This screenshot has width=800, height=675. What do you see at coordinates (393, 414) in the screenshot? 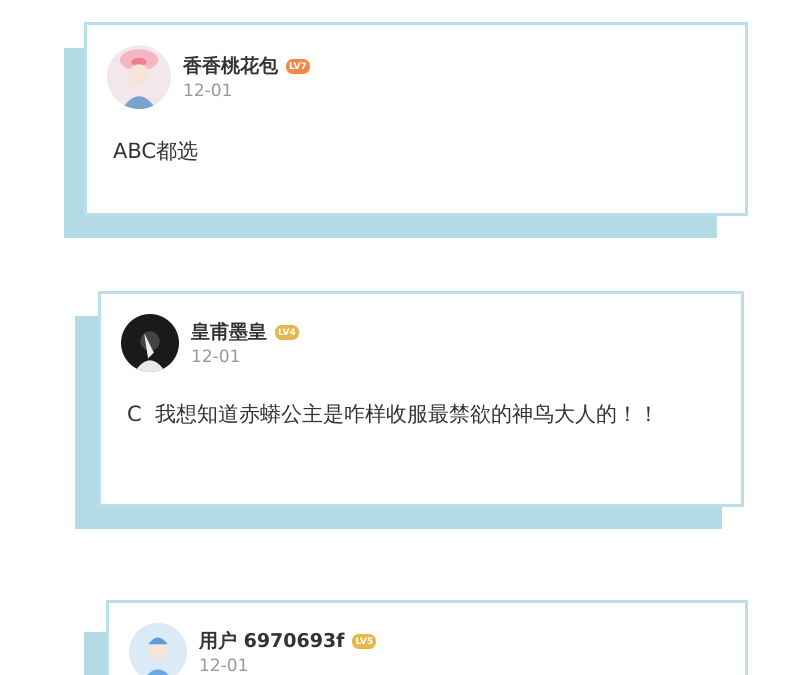
I see `comment-text: C 我想知道赤蟒公主是咋样收服最禁欲的神鸟大人的！！` at bounding box center [393, 414].